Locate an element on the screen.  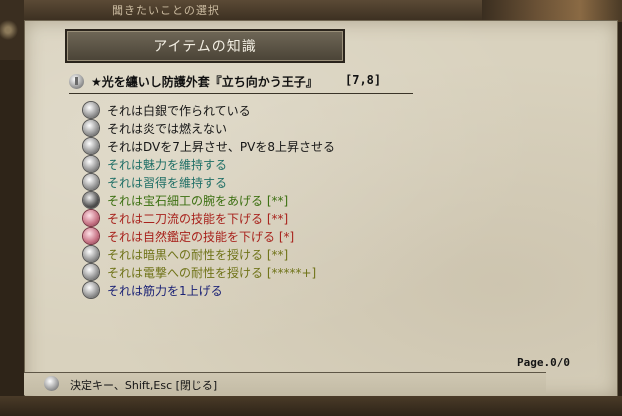
knowledge-line-text: それはDVを7上昇させ、PVを8上昇させる is located at coordinates (221, 147).